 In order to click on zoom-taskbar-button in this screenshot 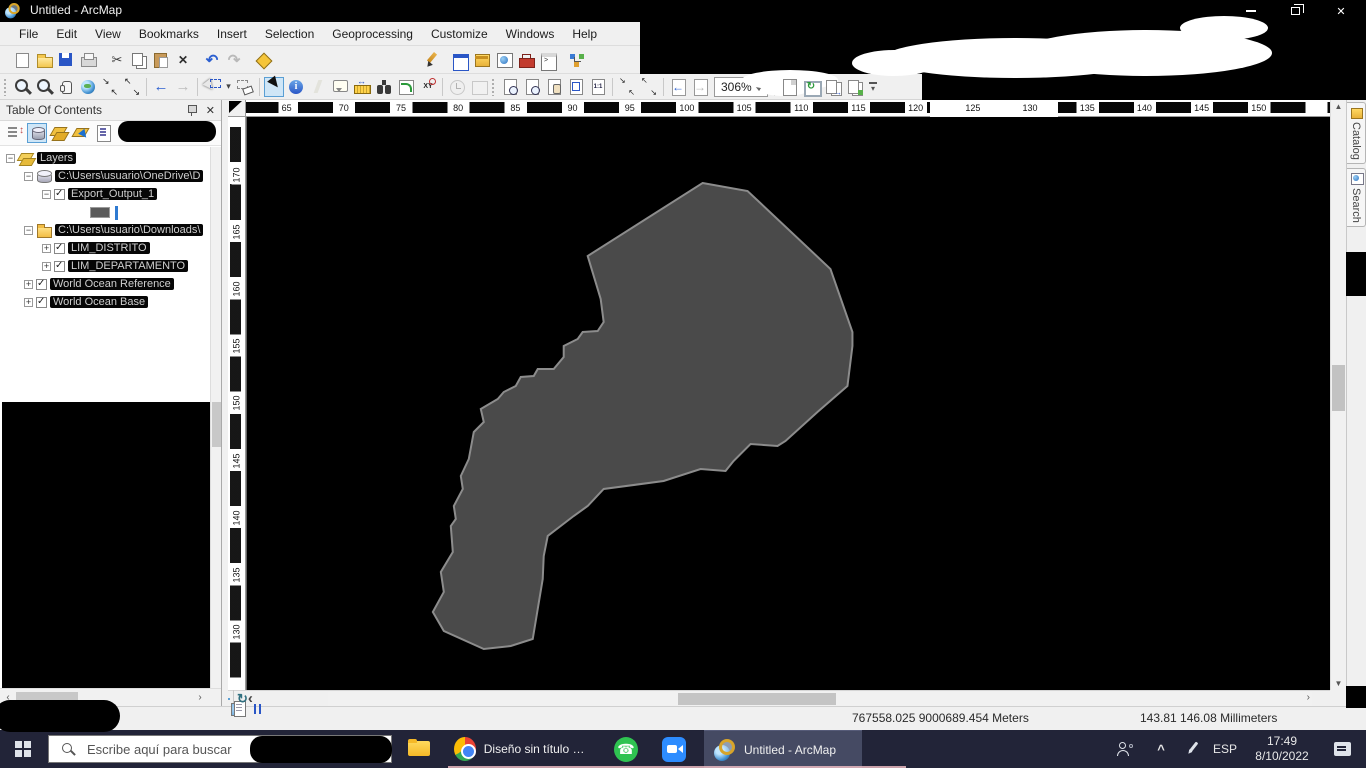, I will do `click(674, 749)`.